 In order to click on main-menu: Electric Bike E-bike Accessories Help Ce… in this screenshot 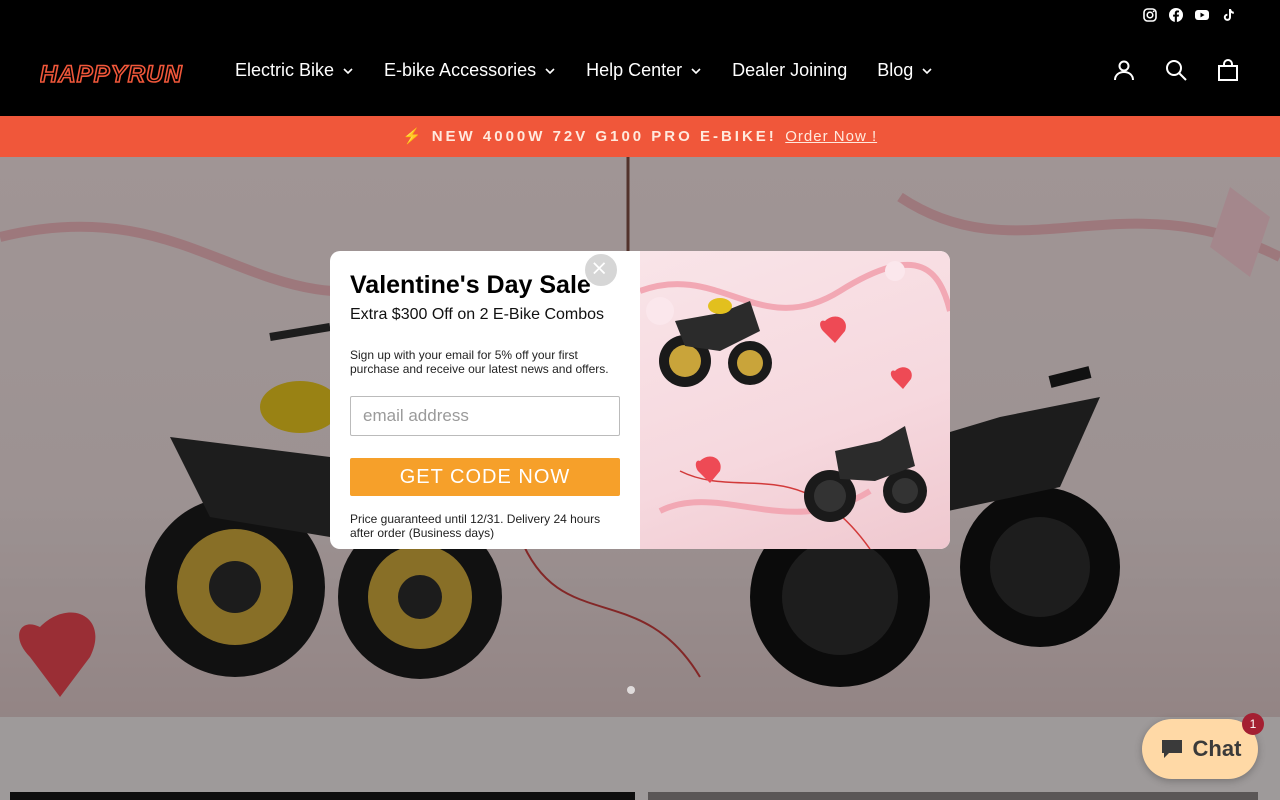, I will do `click(584, 70)`.